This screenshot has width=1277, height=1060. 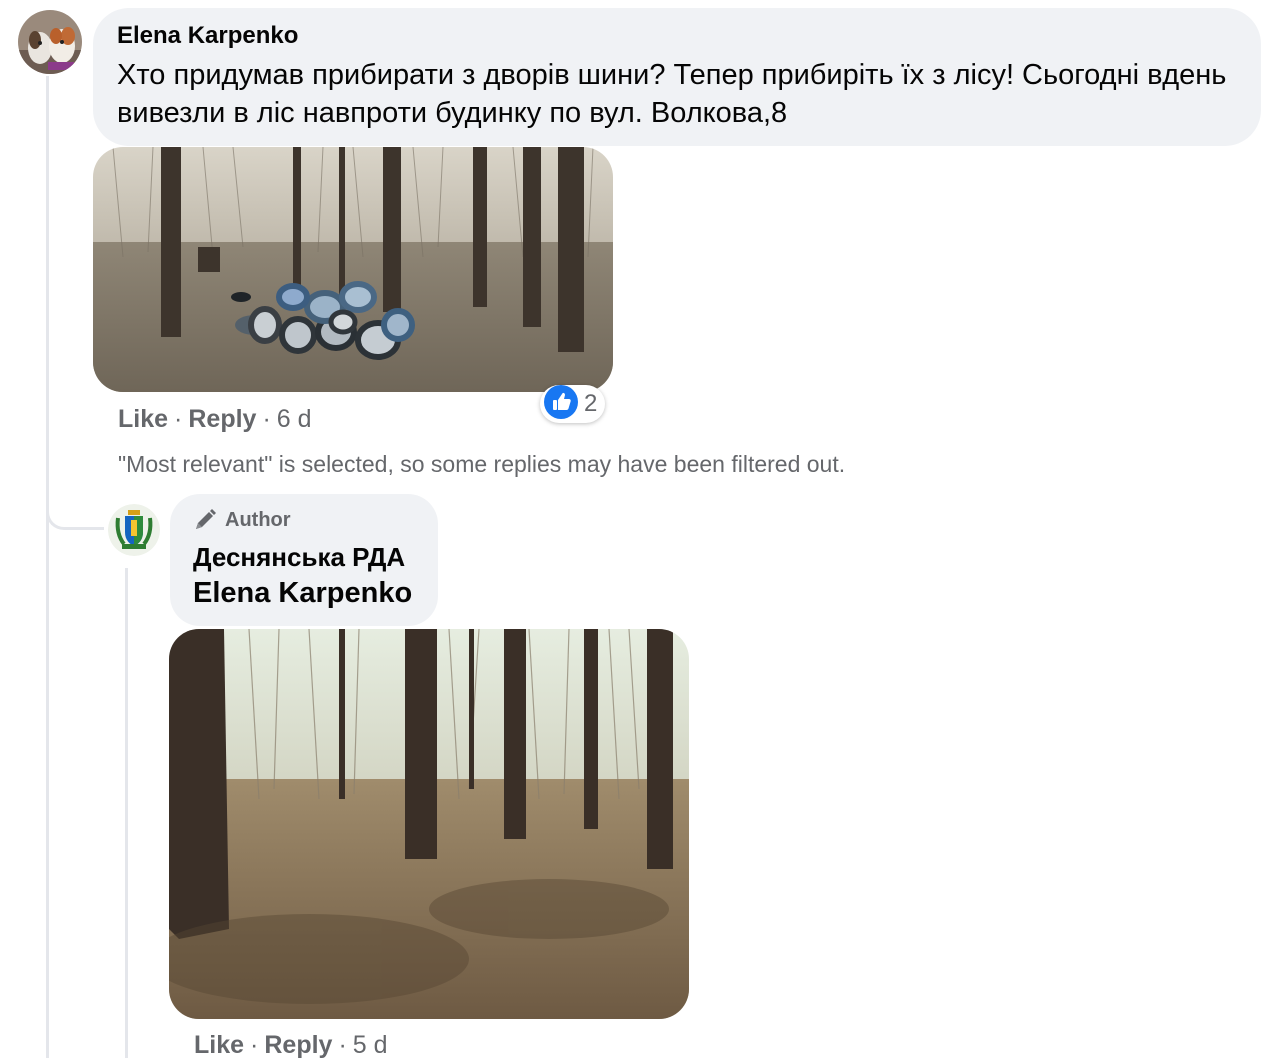 I want to click on thread-line-reply, so click(x=126, y=813).